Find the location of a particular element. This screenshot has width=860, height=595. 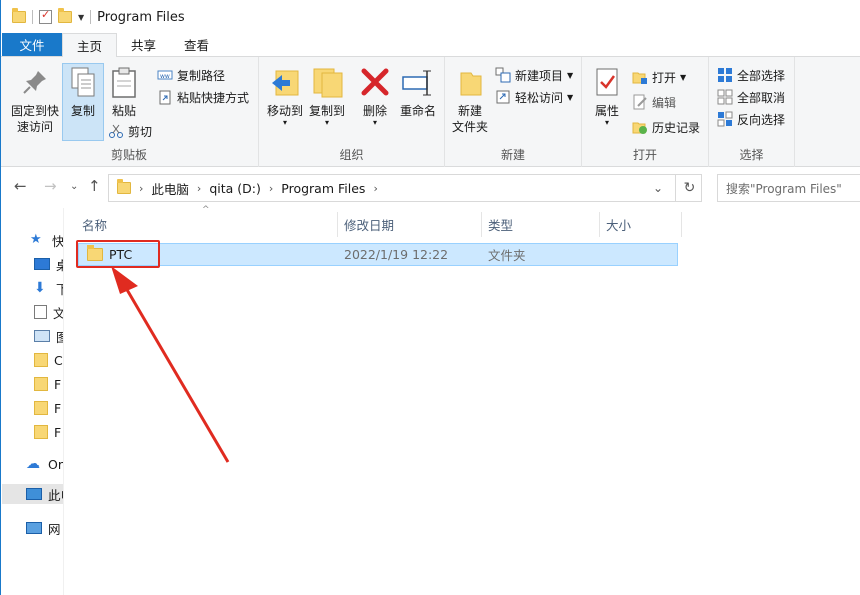

file-date: 2022/1/19 12:22 is located at coordinates (396, 254).